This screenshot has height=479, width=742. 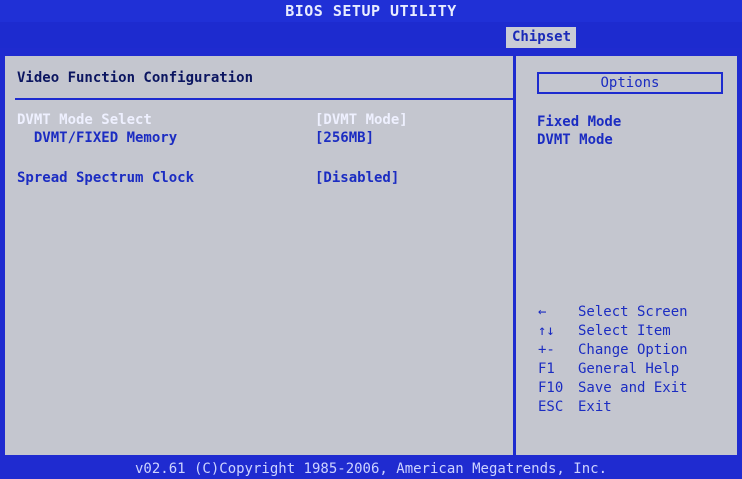 What do you see at coordinates (264, 99) in the screenshot?
I see `section-divider` at bounding box center [264, 99].